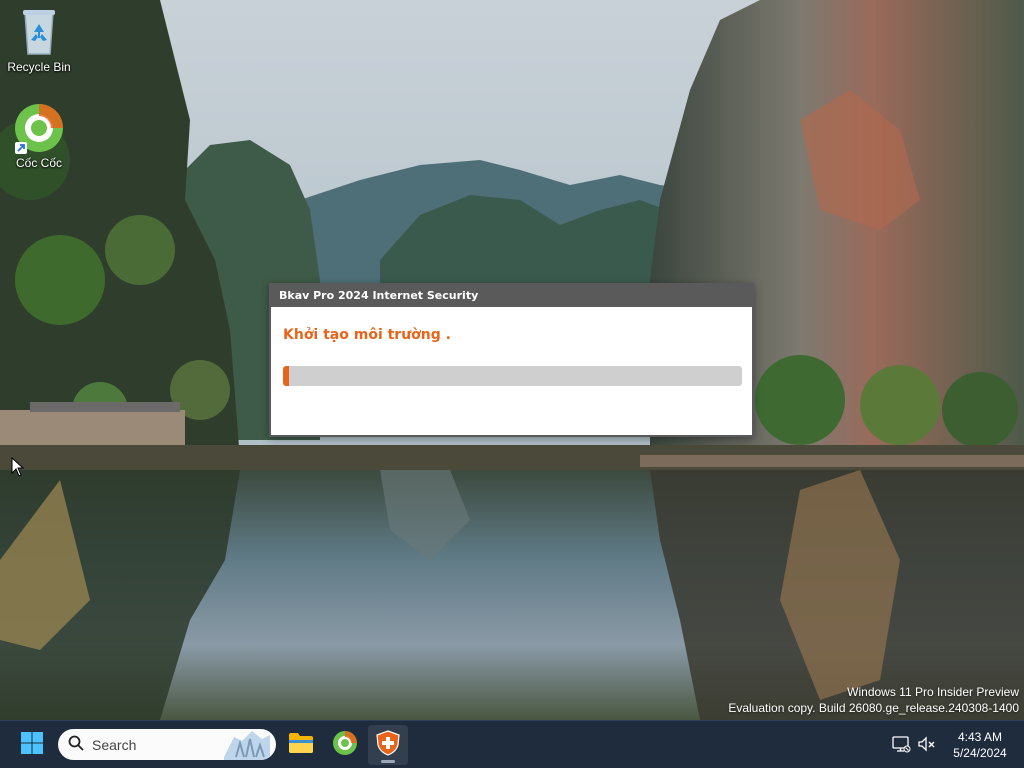  What do you see at coordinates (39, 32) in the screenshot?
I see `recycle-bin-icon` at bounding box center [39, 32].